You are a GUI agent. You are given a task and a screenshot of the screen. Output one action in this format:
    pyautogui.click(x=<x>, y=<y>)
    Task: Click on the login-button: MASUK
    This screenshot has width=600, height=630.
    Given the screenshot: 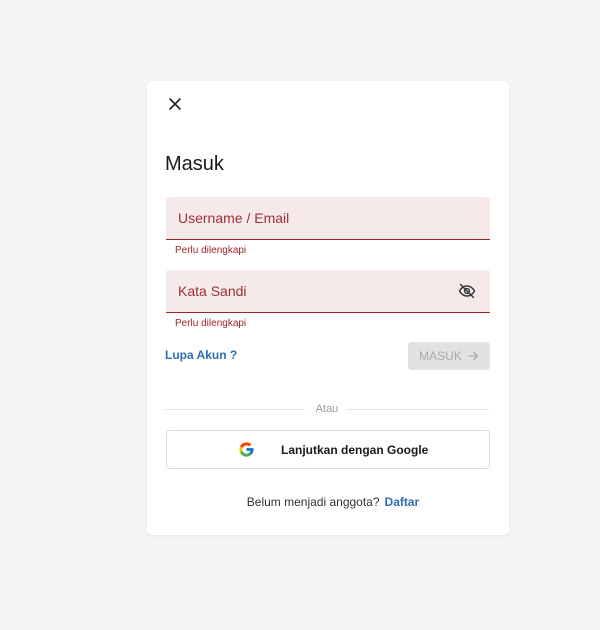 What is the action you would take?
    pyautogui.click(x=449, y=356)
    